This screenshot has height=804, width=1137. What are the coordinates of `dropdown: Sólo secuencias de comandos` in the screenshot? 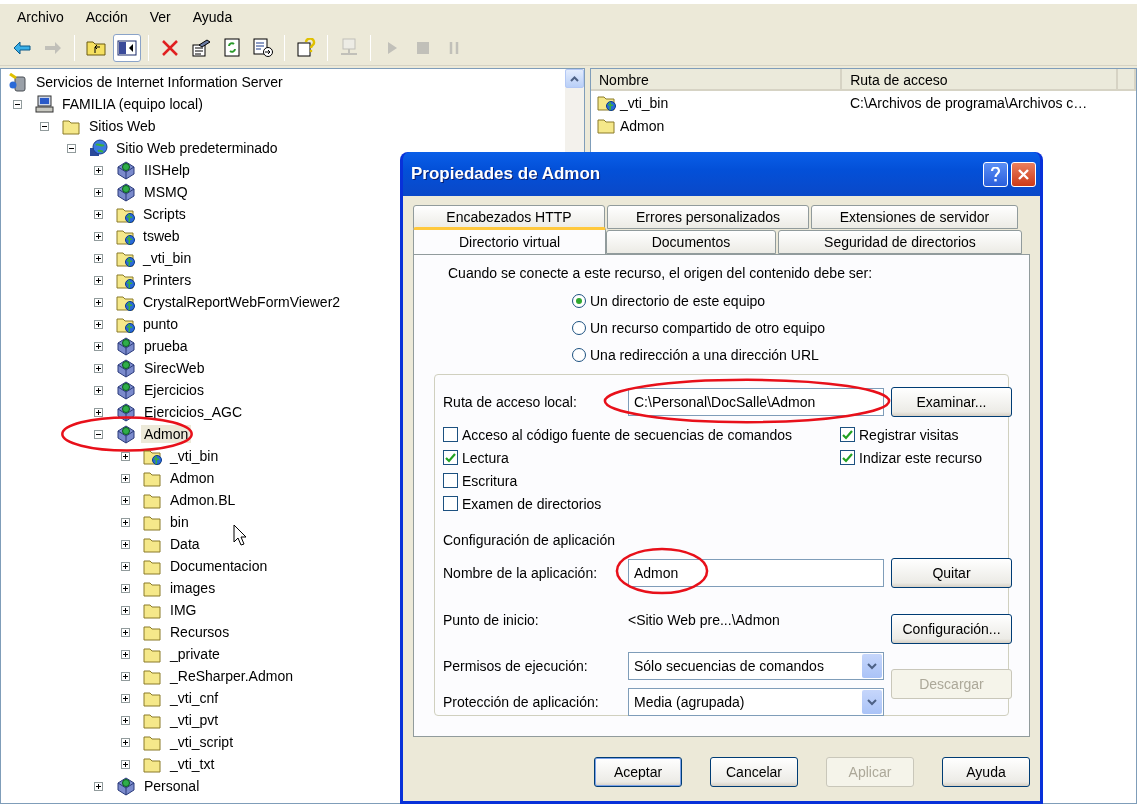 It's located at (756, 666).